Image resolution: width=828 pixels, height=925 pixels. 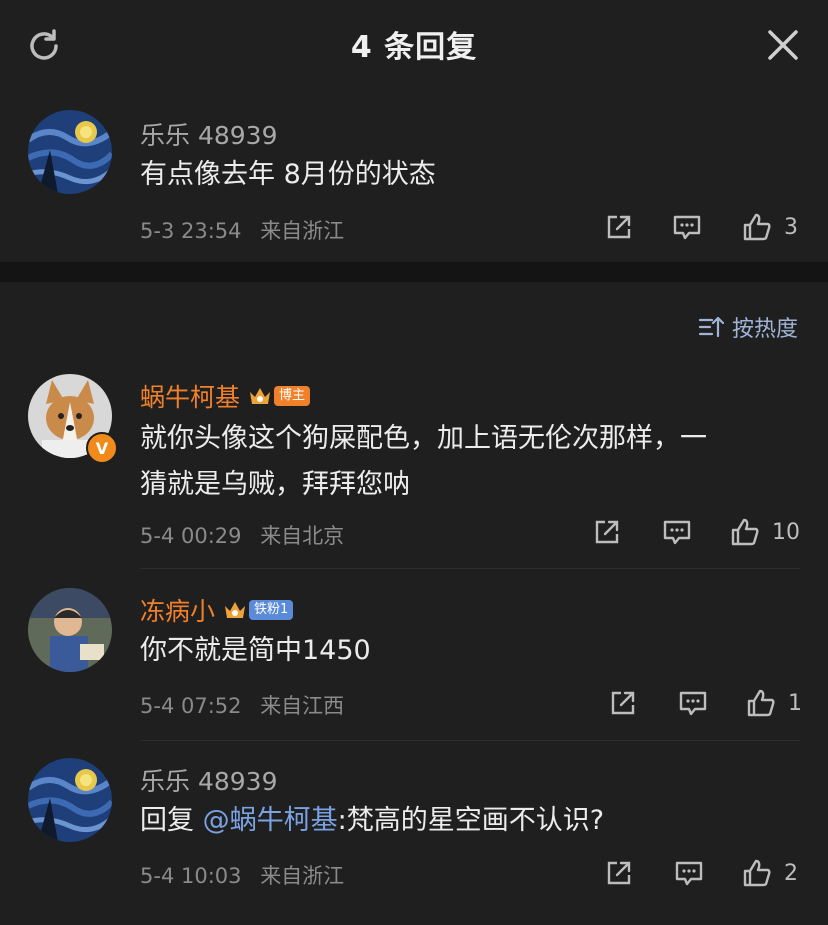 I want to click on blogger-badge: 博主, so click(x=279, y=396).